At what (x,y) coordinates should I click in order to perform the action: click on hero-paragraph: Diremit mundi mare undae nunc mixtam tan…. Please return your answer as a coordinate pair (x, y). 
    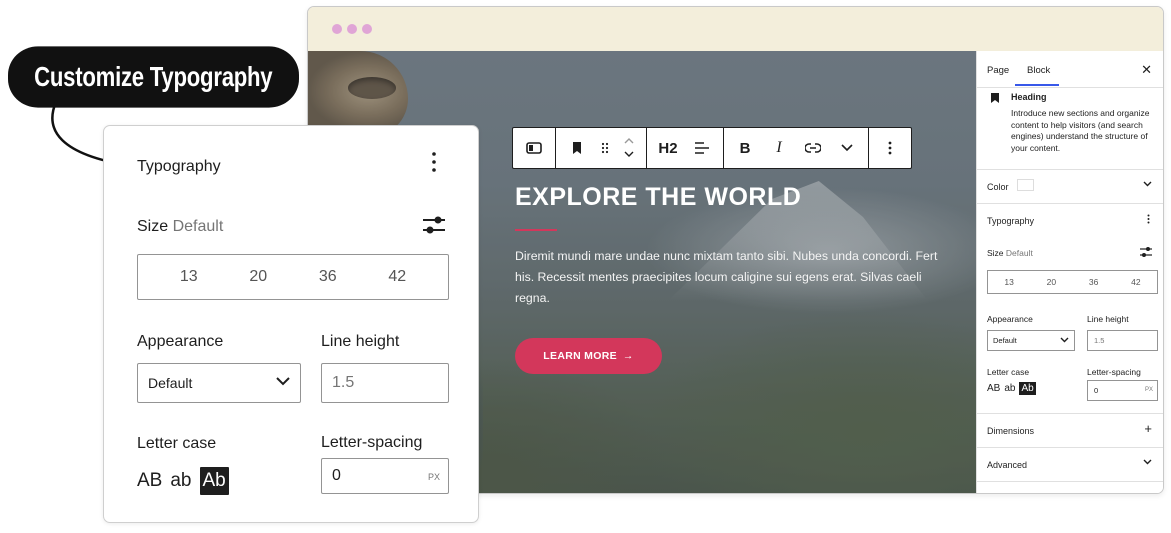
    Looking at the image, I should click on (730, 277).